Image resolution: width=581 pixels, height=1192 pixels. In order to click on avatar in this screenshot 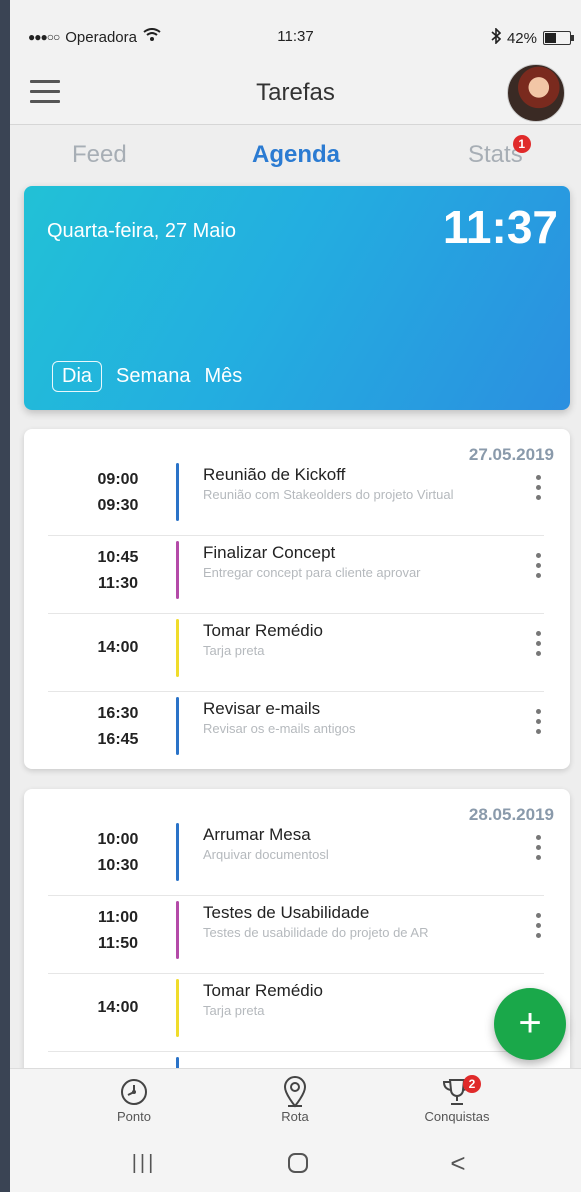, I will do `click(536, 93)`.